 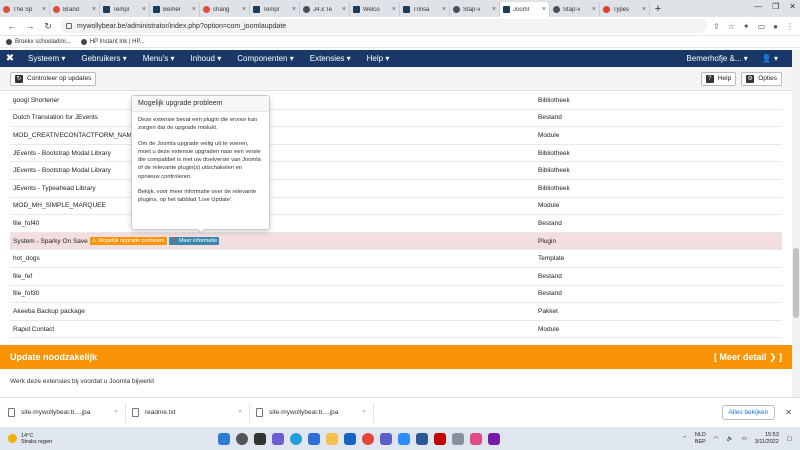 I want to click on profile-icon: ●, so click(x=775, y=26).